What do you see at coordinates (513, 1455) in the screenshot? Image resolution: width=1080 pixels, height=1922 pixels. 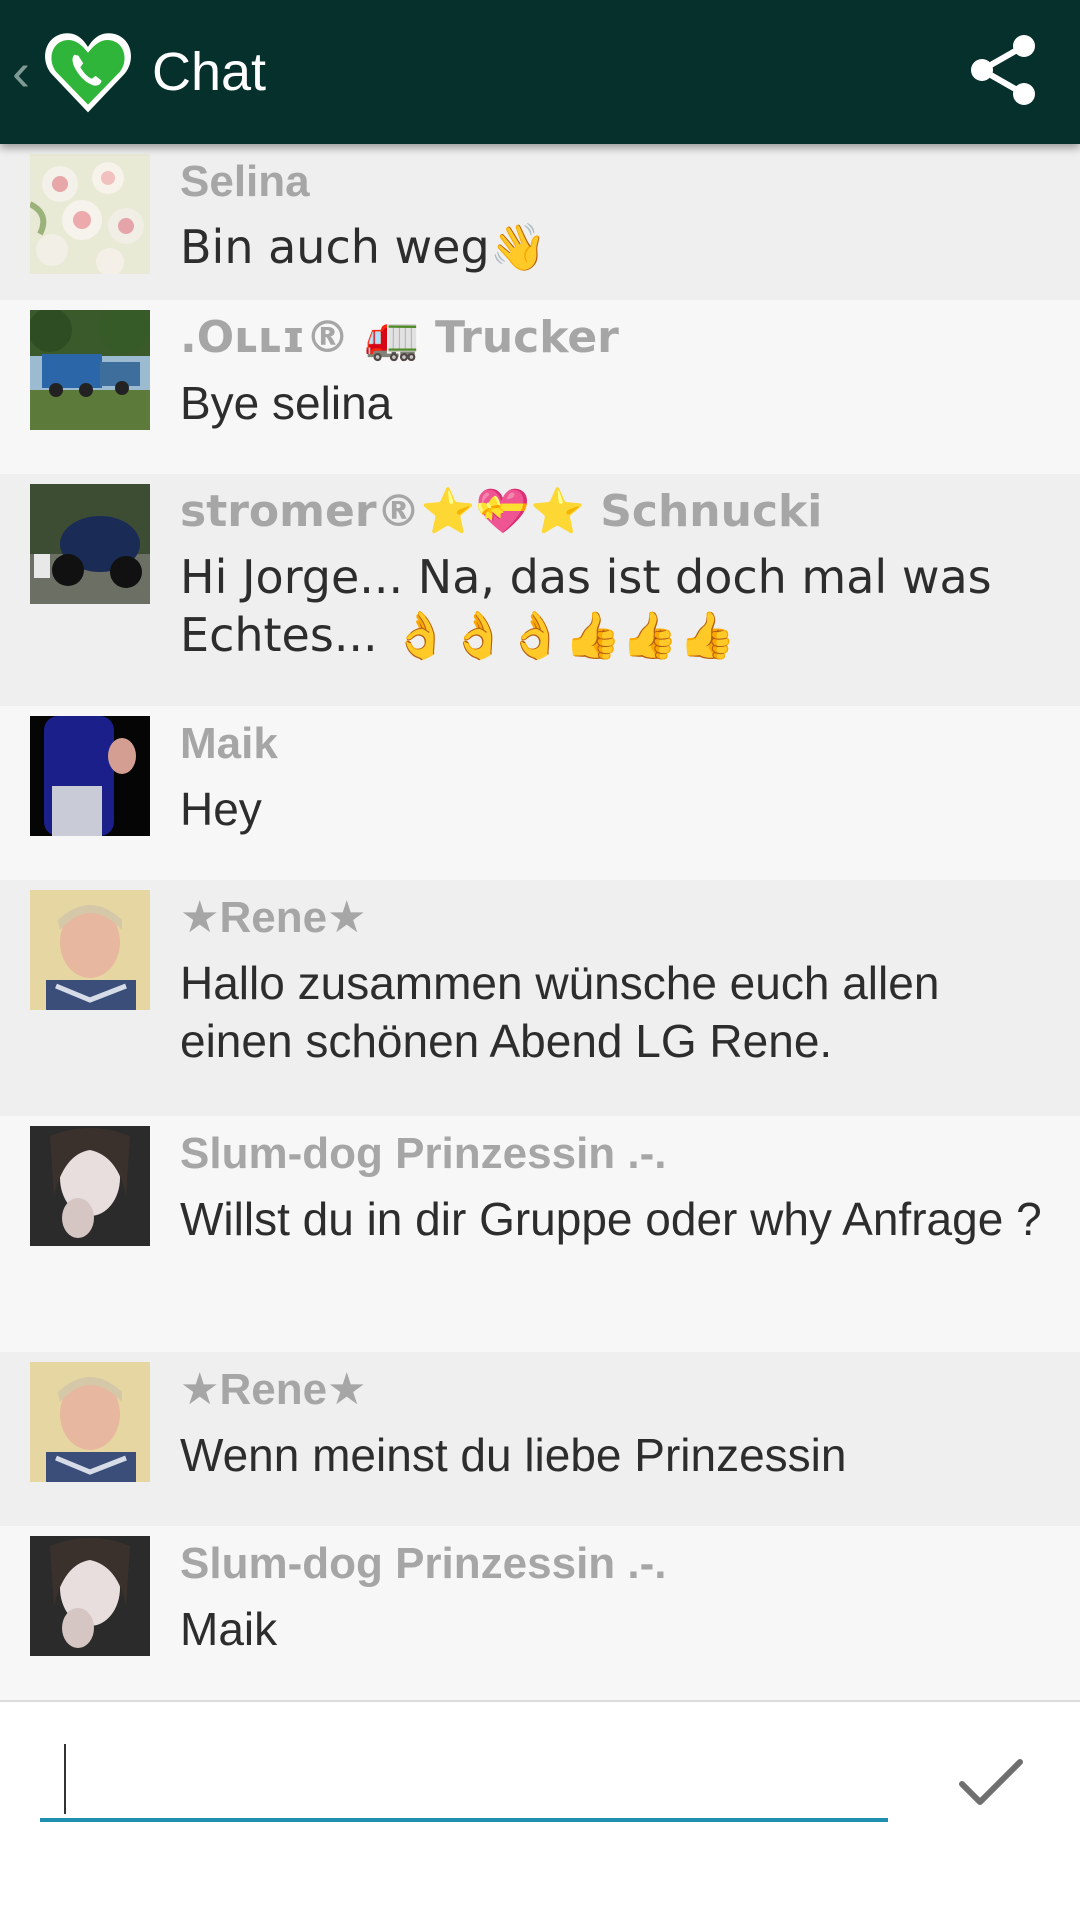 I see `message-text: Wenn meinst du liebe Prinzessin` at bounding box center [513, 1455].